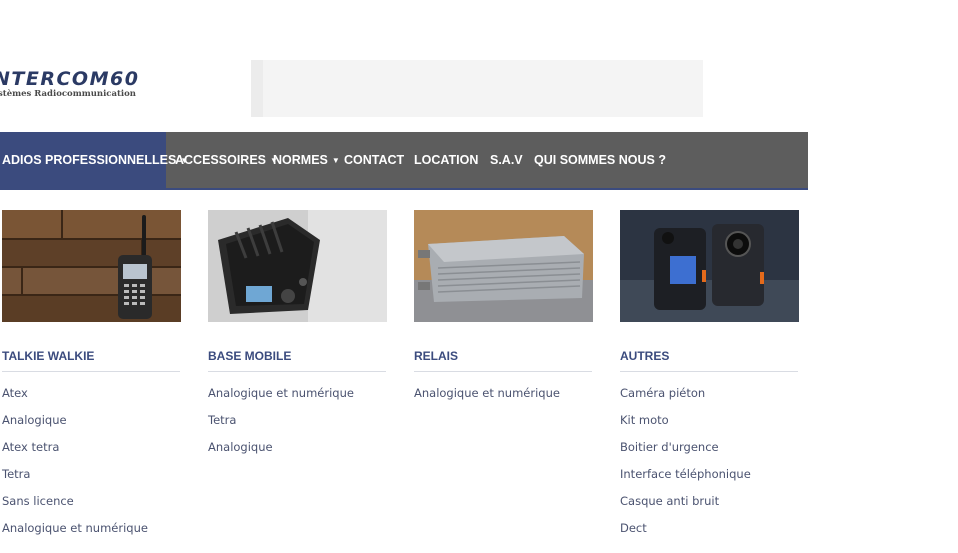 This screenshot has height=553, width=958. I want to click on nav-normes: NORMES ▼, so click(306, 160).